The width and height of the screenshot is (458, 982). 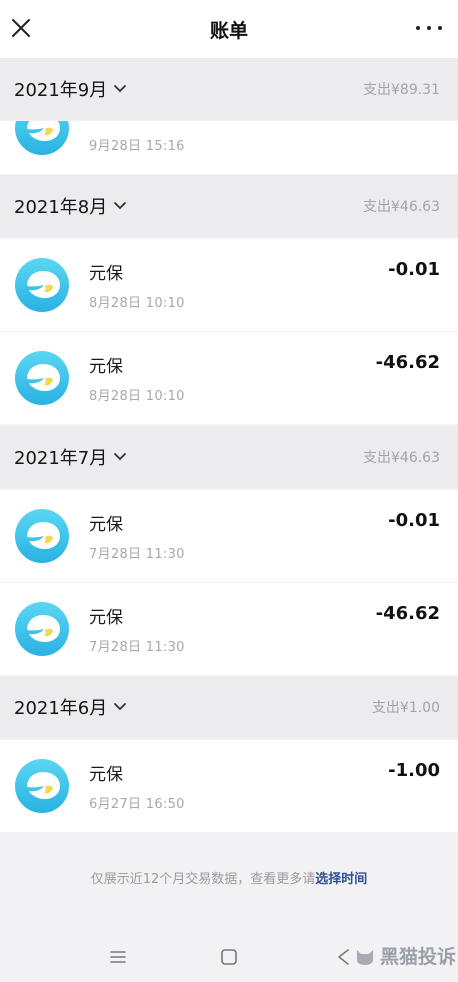 What do you see at coordinates (61, 90) in the screenshot?
I see `month-title: 2021年9月` at bounding box center [61, 90].